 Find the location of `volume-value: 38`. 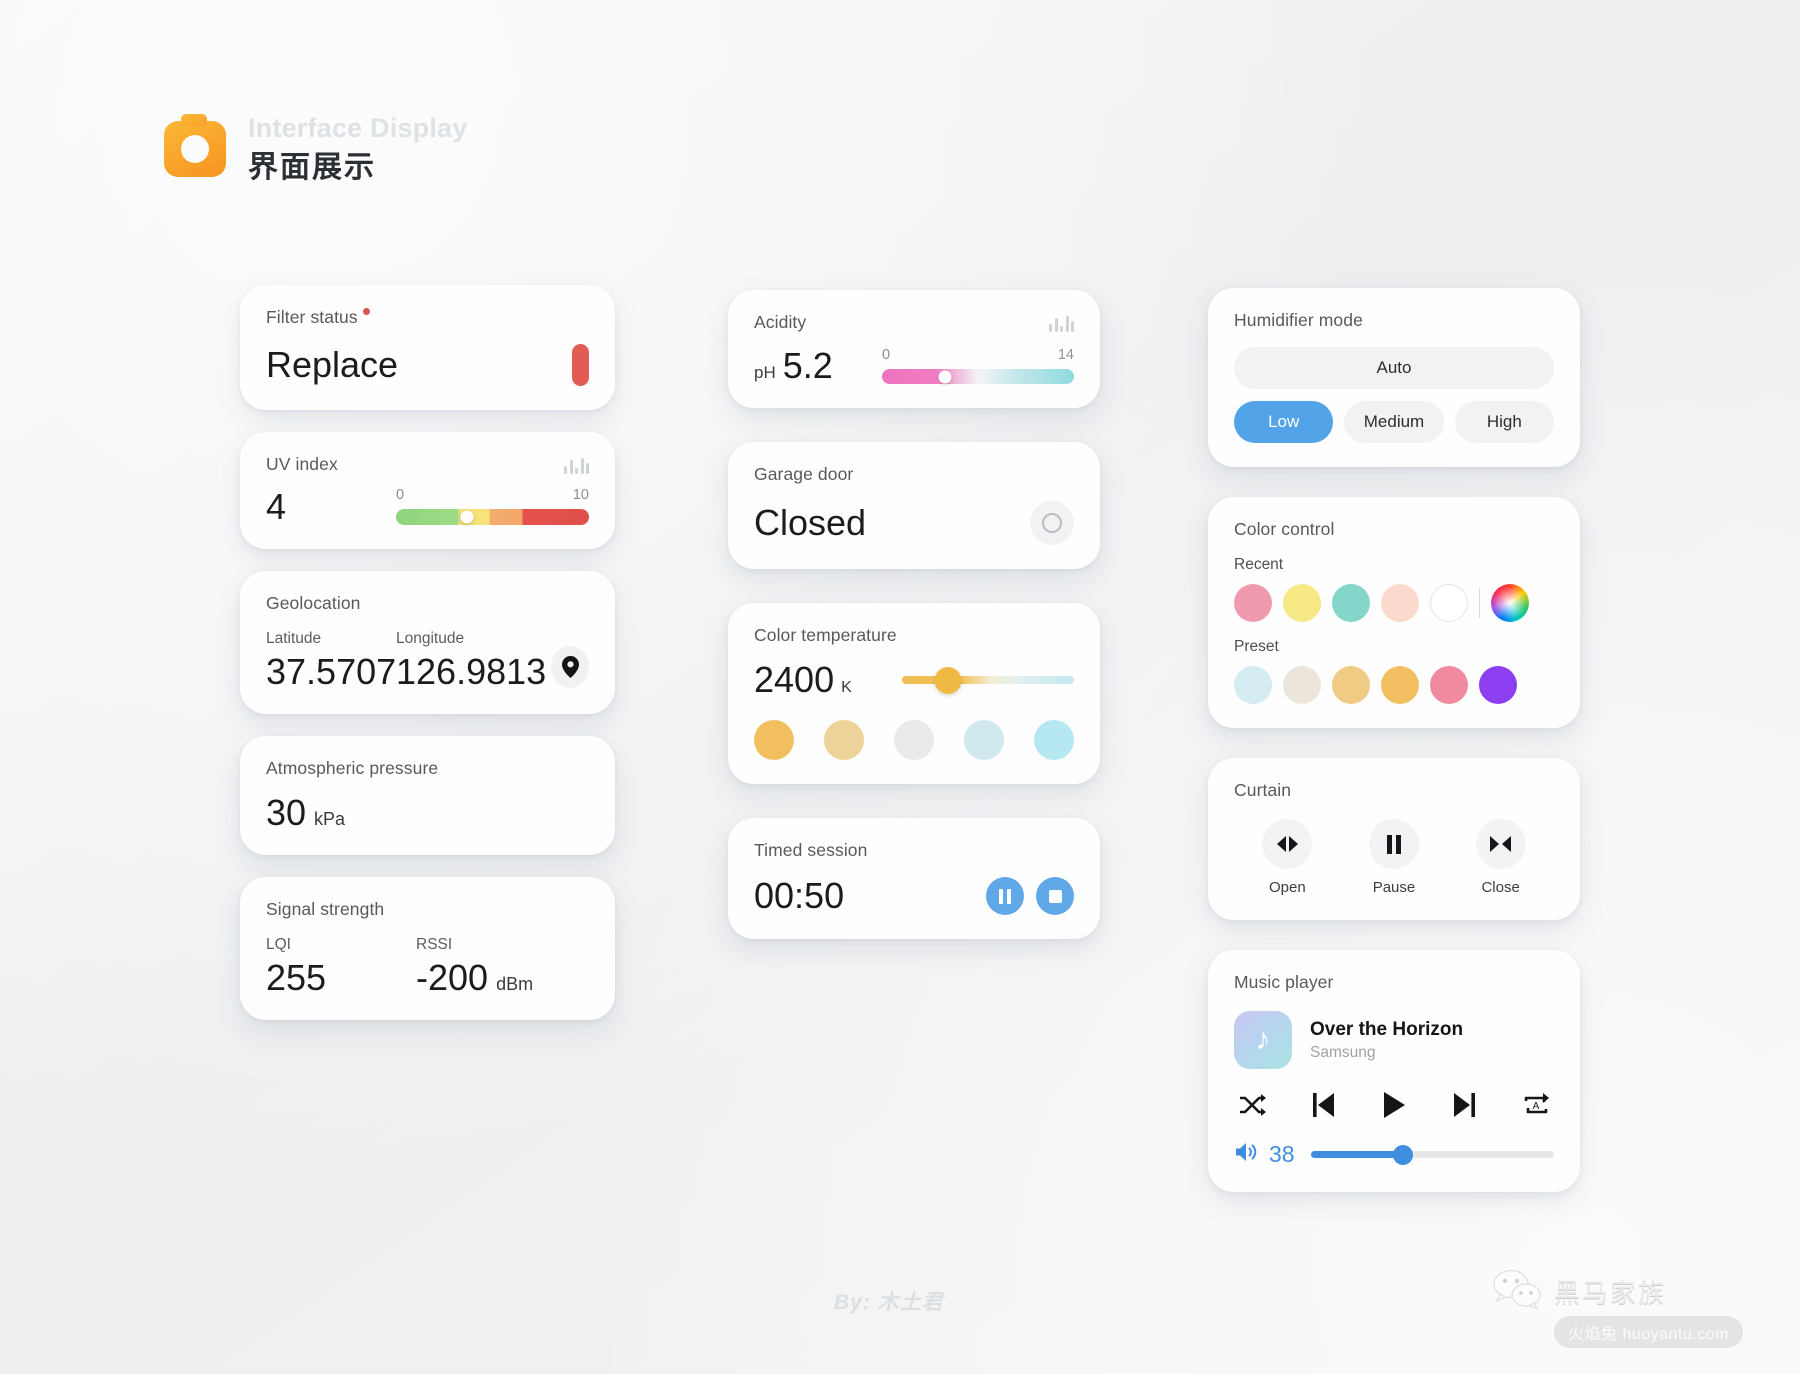

volume-value: 38 is located at coordinates (1282, 1154).